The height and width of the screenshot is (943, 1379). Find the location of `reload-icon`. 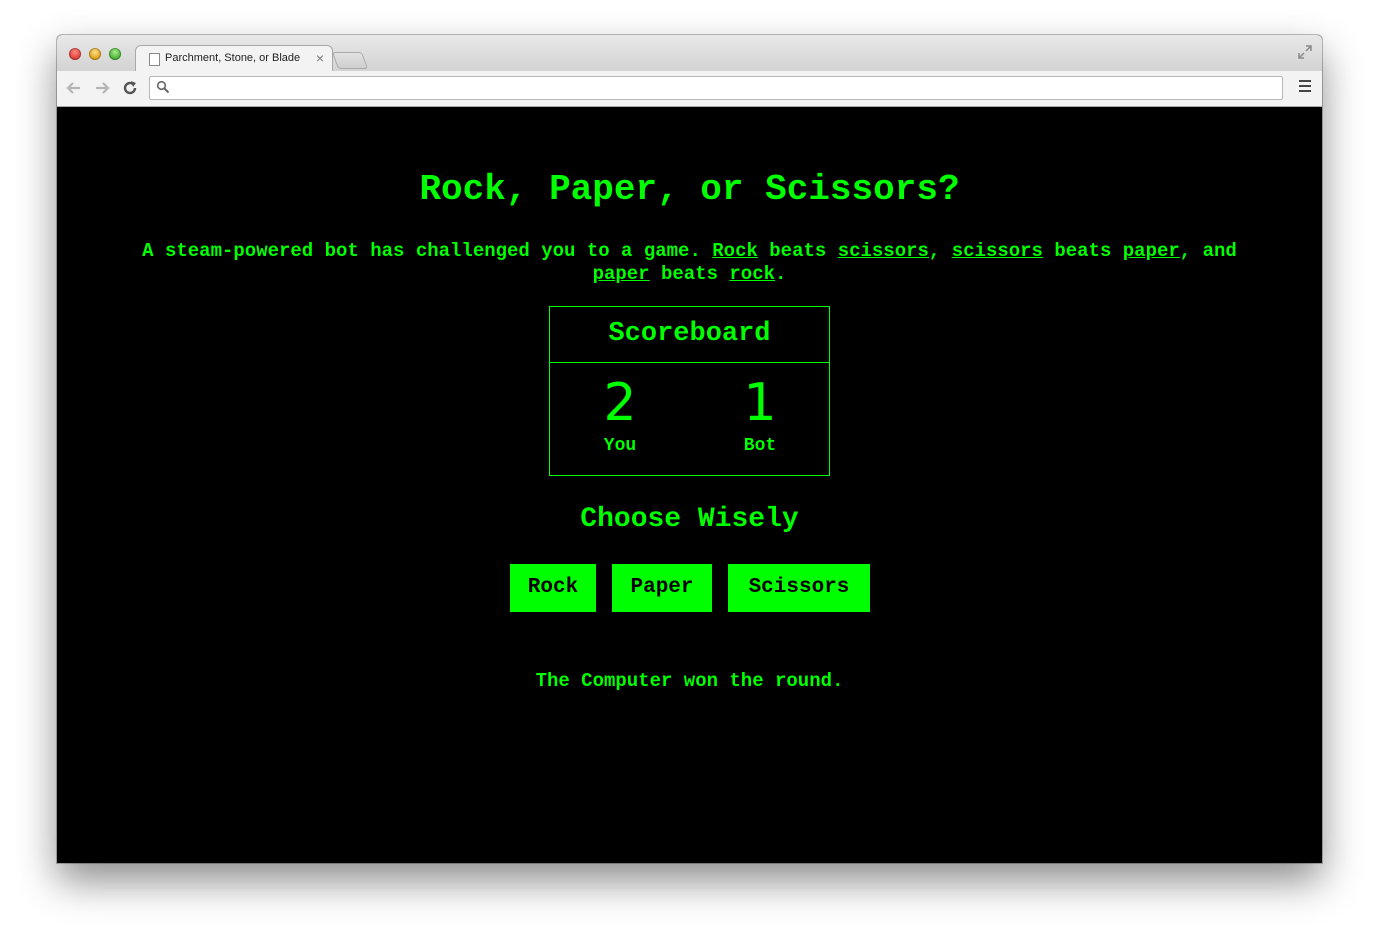

reload-icon is located at coordinates (130, 88).